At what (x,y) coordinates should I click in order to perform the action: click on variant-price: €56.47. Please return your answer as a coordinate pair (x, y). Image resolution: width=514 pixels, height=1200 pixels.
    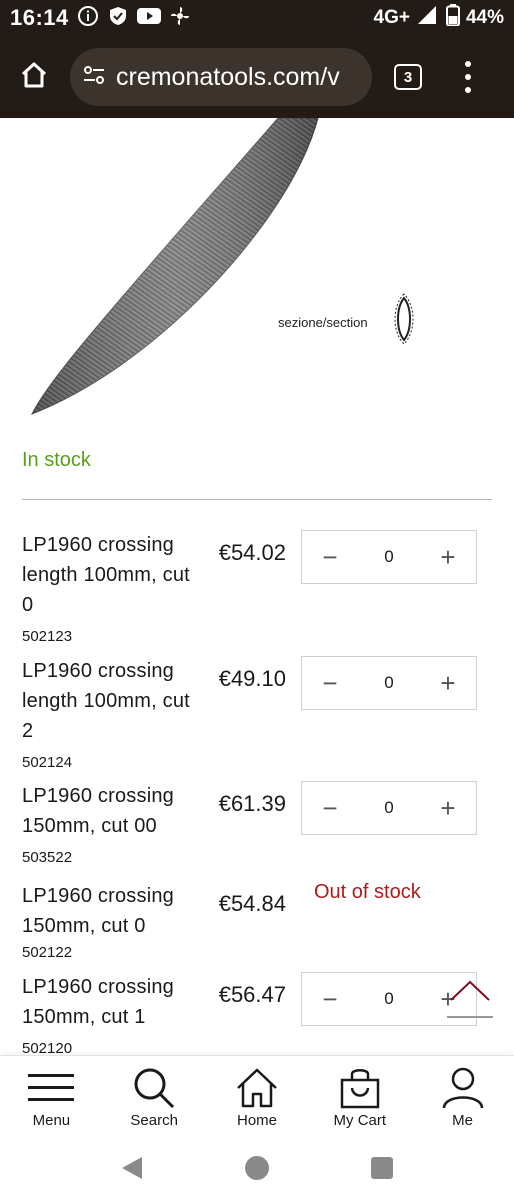
    Looking at the image, I should click on (252, 994).